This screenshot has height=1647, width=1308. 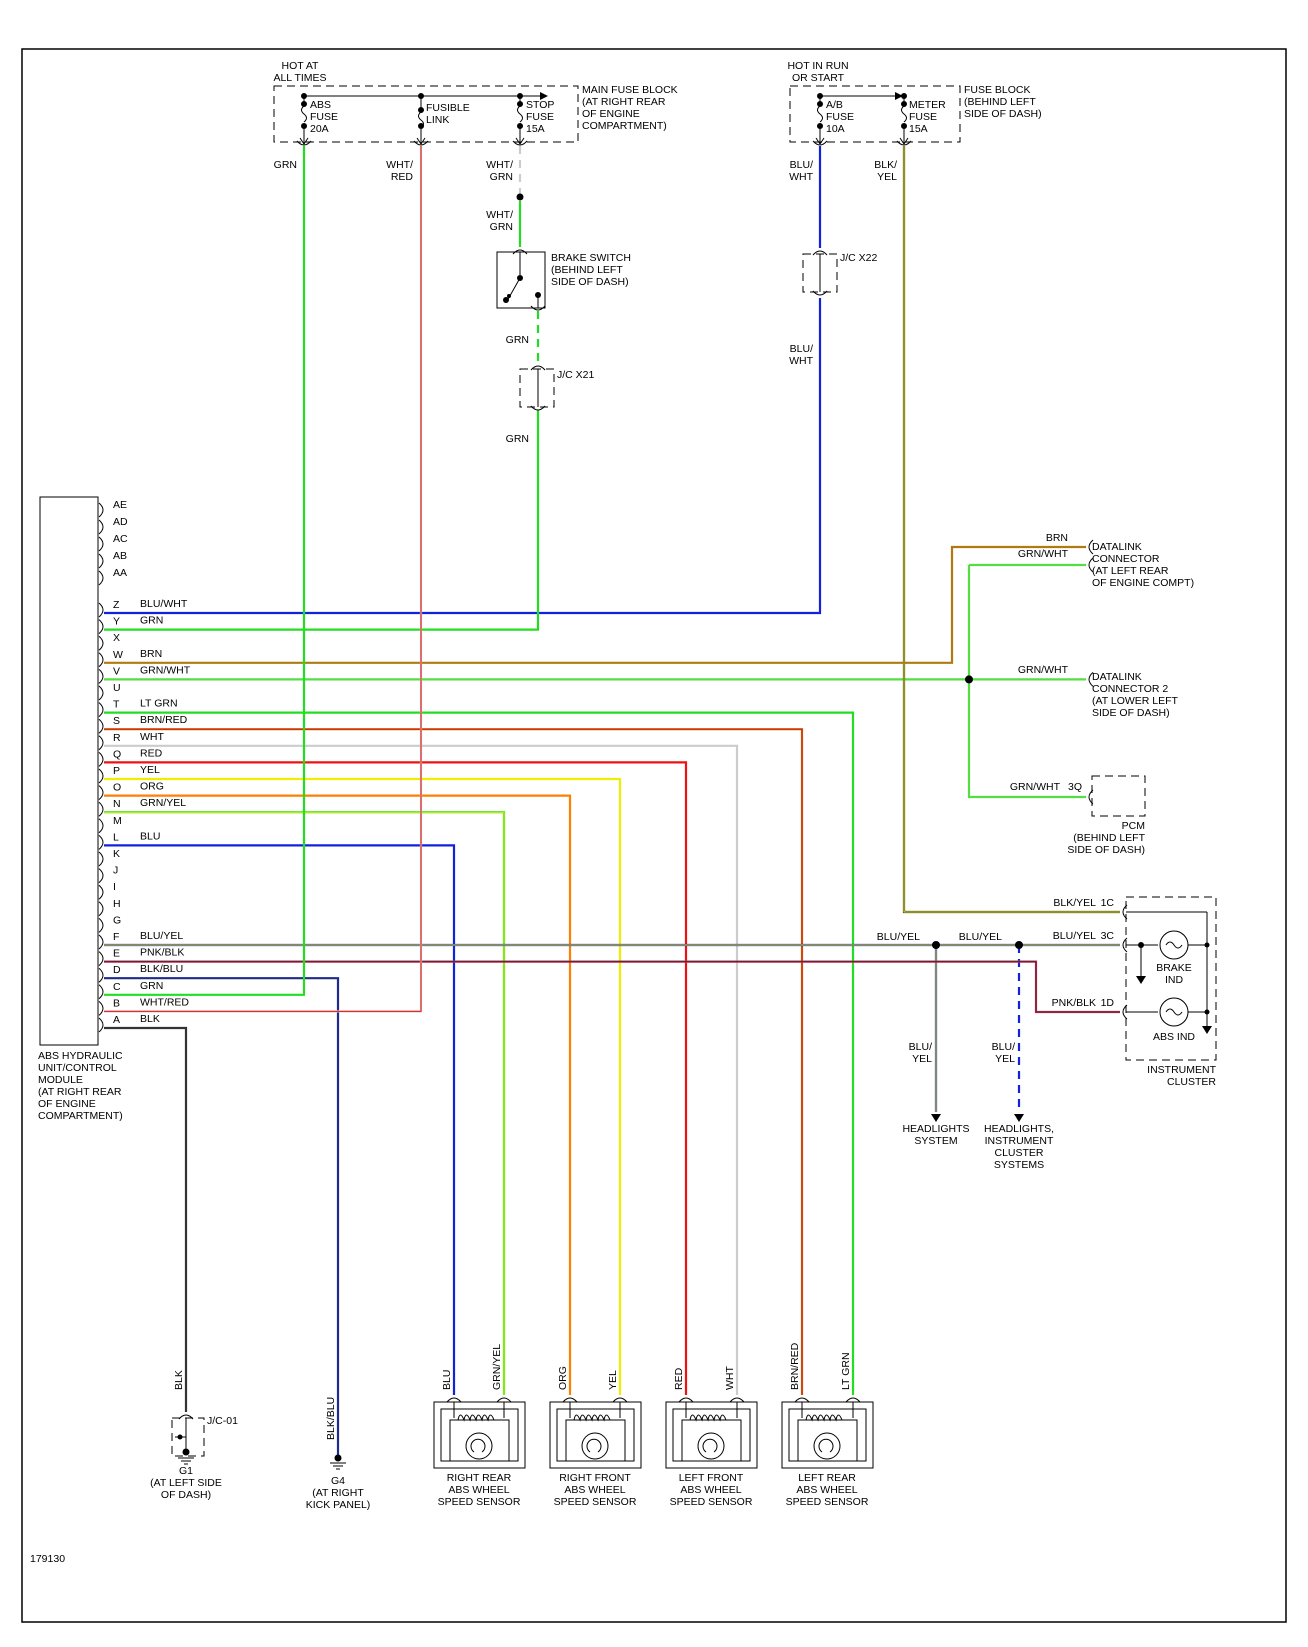 I want to click on meter-fuse-label: 15A, so click(x=918, y=129).